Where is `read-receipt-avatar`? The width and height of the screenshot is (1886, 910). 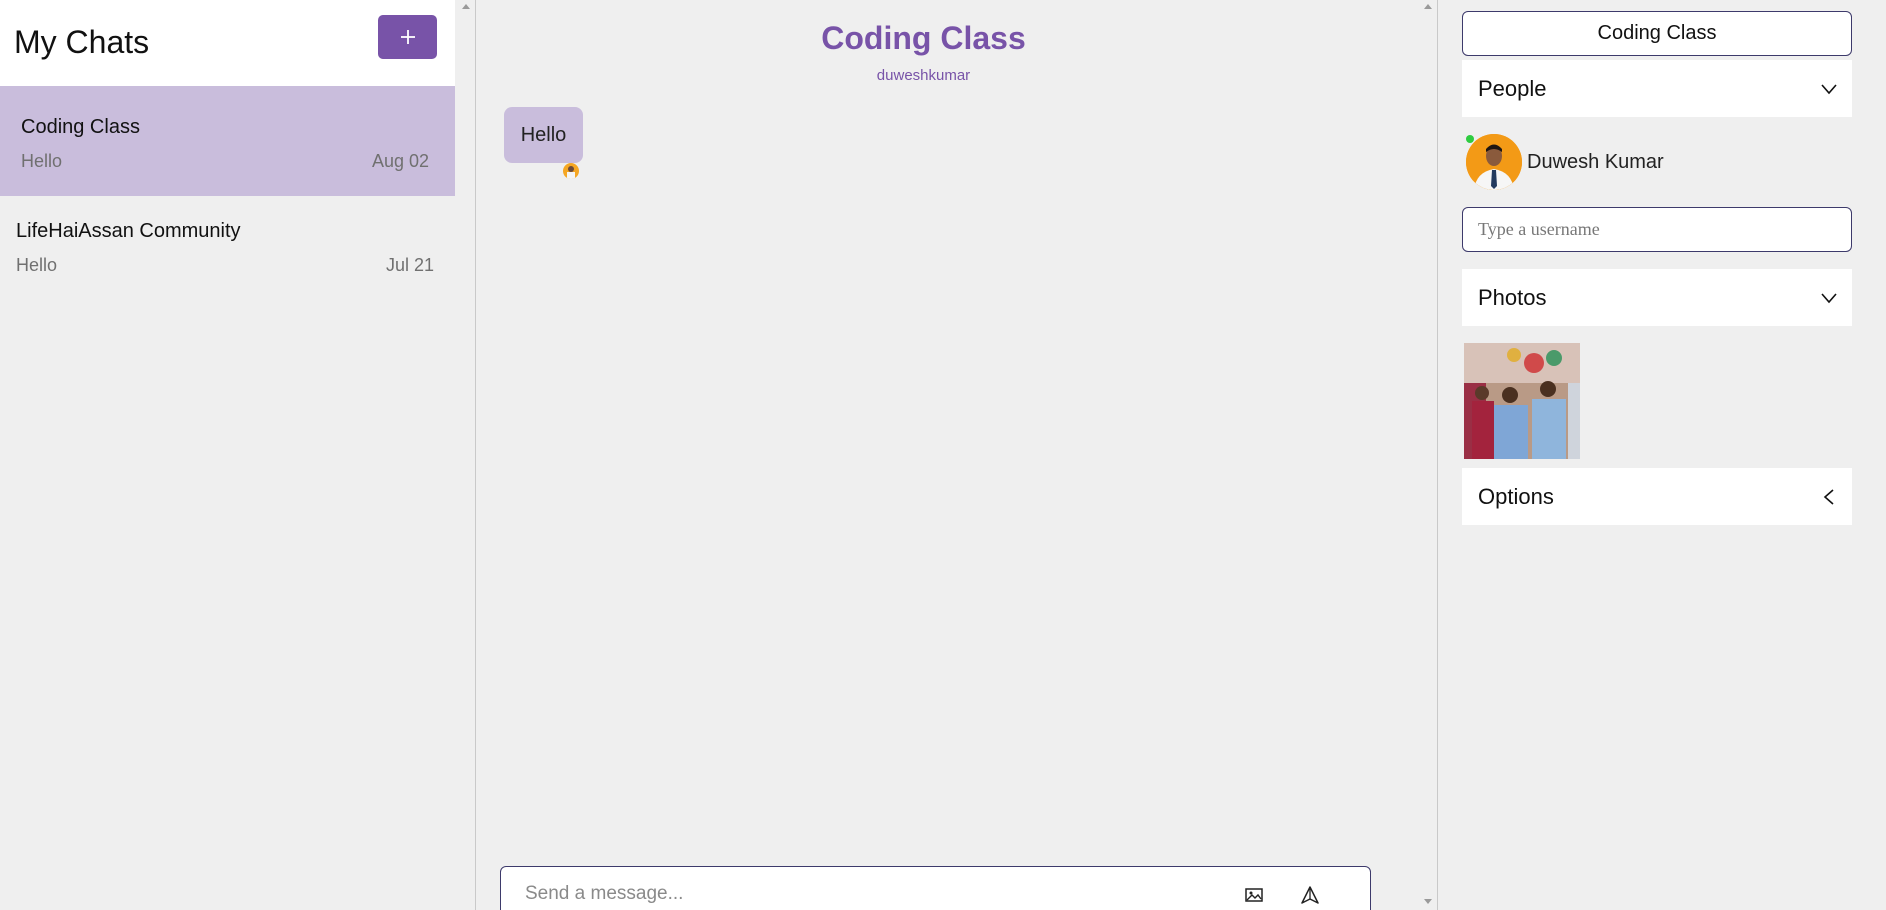 read-receipt-avatar is located at coordinates (571, 171).